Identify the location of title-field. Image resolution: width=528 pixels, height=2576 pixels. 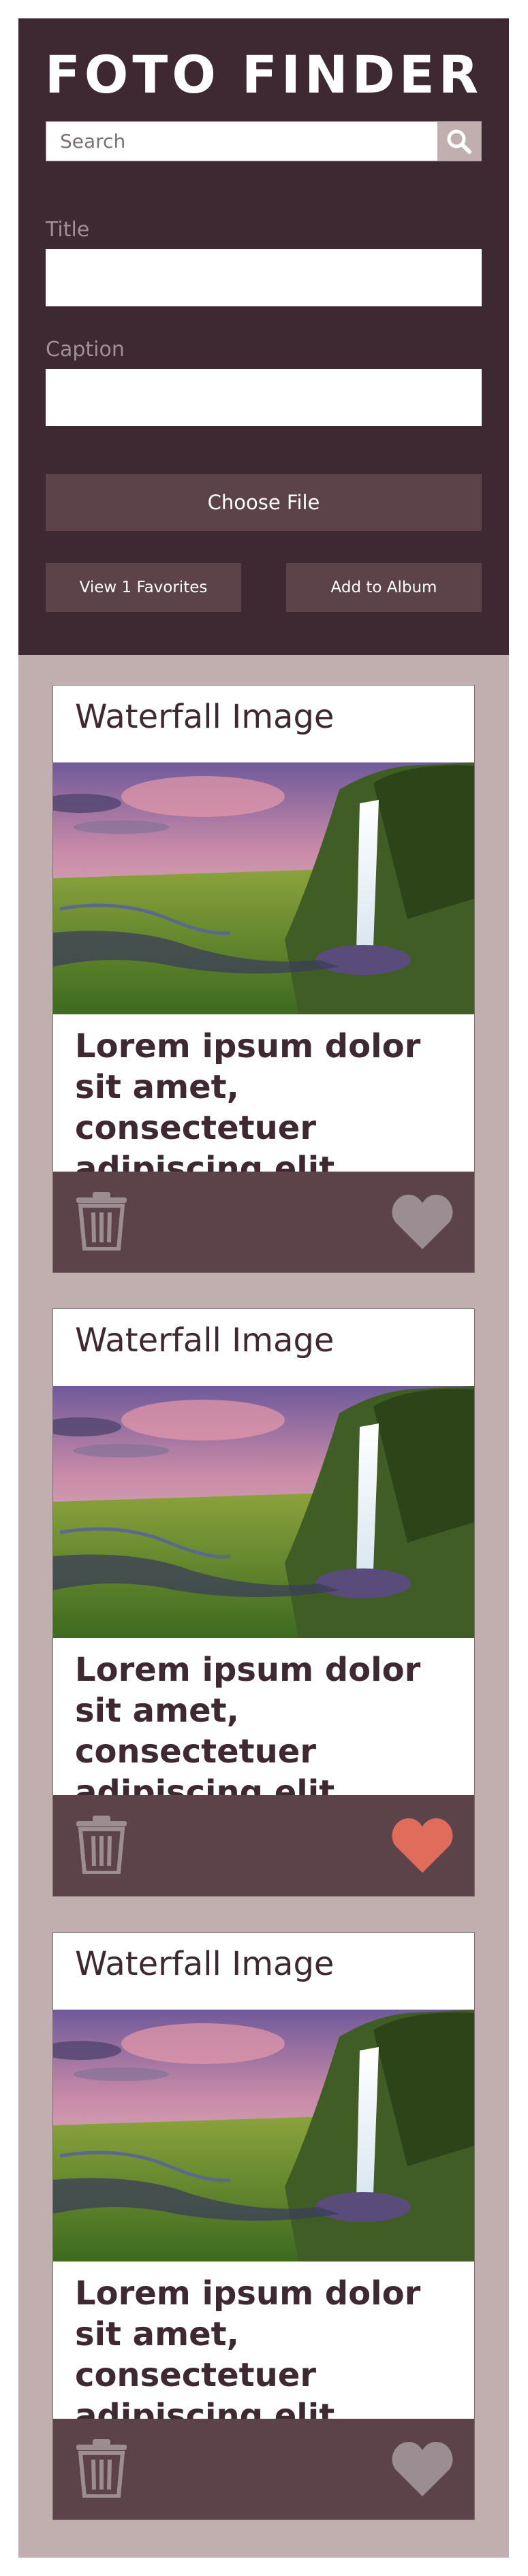
(264, 278).